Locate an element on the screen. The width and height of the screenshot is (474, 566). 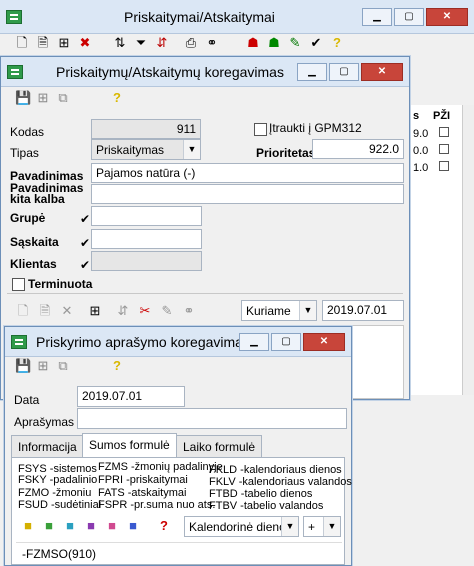
kodas-label: Kodas is located at coordinates (27, 132).